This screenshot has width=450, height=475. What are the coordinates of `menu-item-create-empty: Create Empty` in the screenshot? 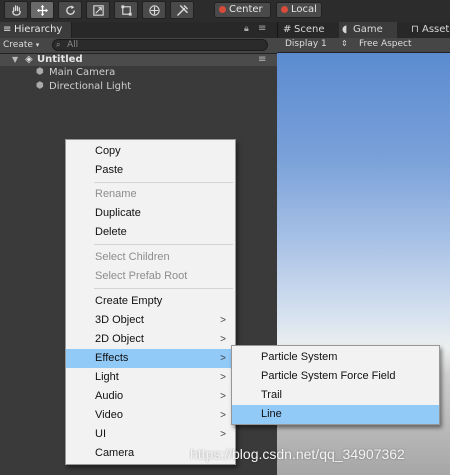 It's located at (150, 301).